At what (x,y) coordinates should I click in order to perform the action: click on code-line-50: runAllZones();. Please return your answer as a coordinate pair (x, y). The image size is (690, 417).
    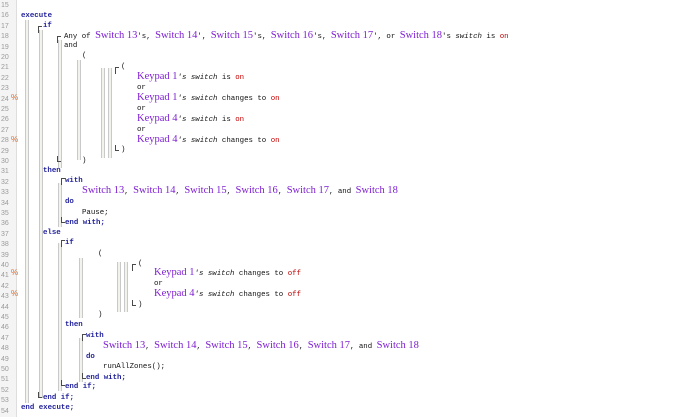
    Looking at the image, I should click on (134, 367).